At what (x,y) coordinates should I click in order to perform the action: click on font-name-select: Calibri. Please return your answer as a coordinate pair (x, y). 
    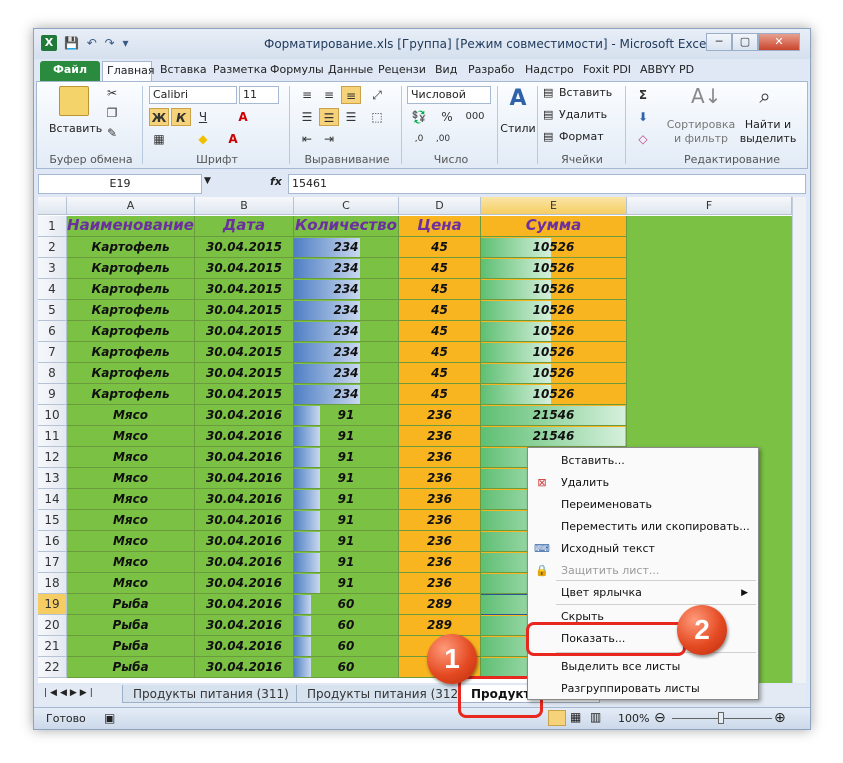
    Looking at the image, I should click on (193, 95).